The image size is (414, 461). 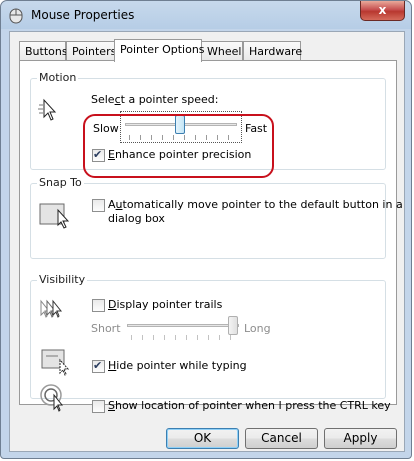 What do you see at coordinates (60, 182) in the screenshot?
I see `snap-to-group-label: Snap To` at bounding box center [60, 182].